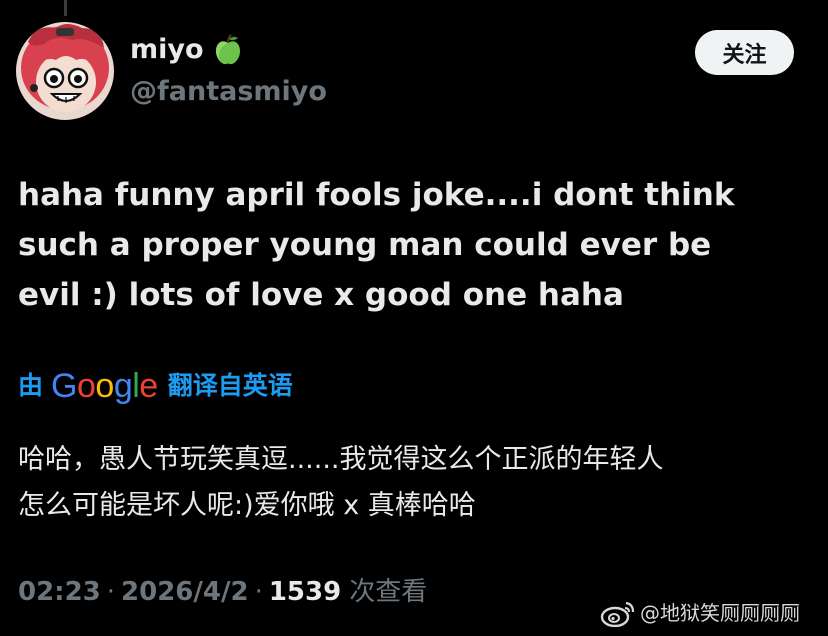 The height and width of the screenshot is (636, 828). I want to click on cartoon-girl-avatar-icon, so click(65, 71).